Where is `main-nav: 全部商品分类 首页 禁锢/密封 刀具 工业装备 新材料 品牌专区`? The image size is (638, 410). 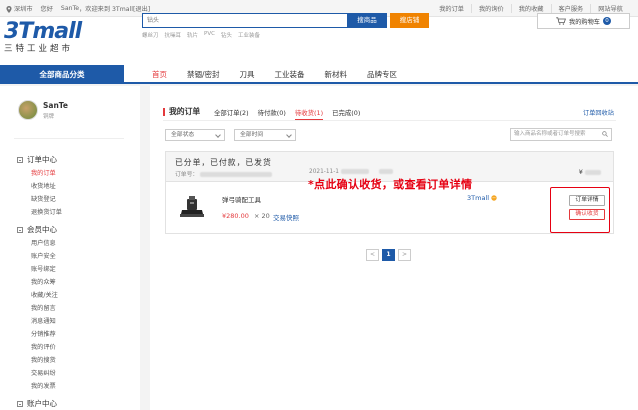 main-nav: 全部商品分类 首页 禁锢/密封 刀具 工业装备 新材料 品牌专区 is located at coordinates (319, 74).